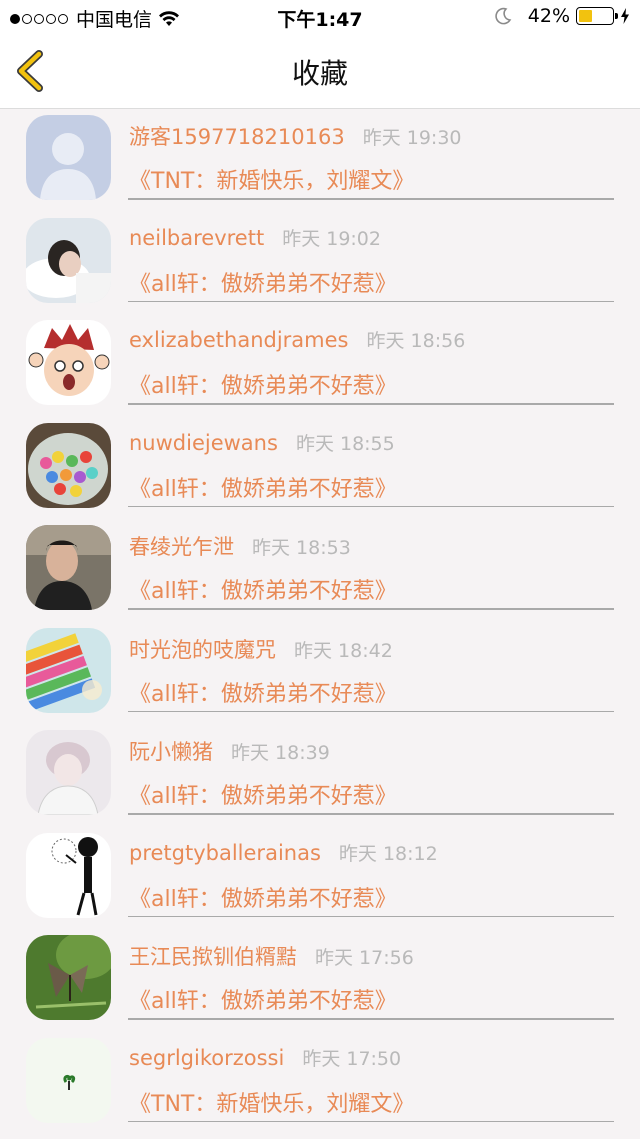  I want to click on user-name: segrlgikorzossi, so click(207, 1057).